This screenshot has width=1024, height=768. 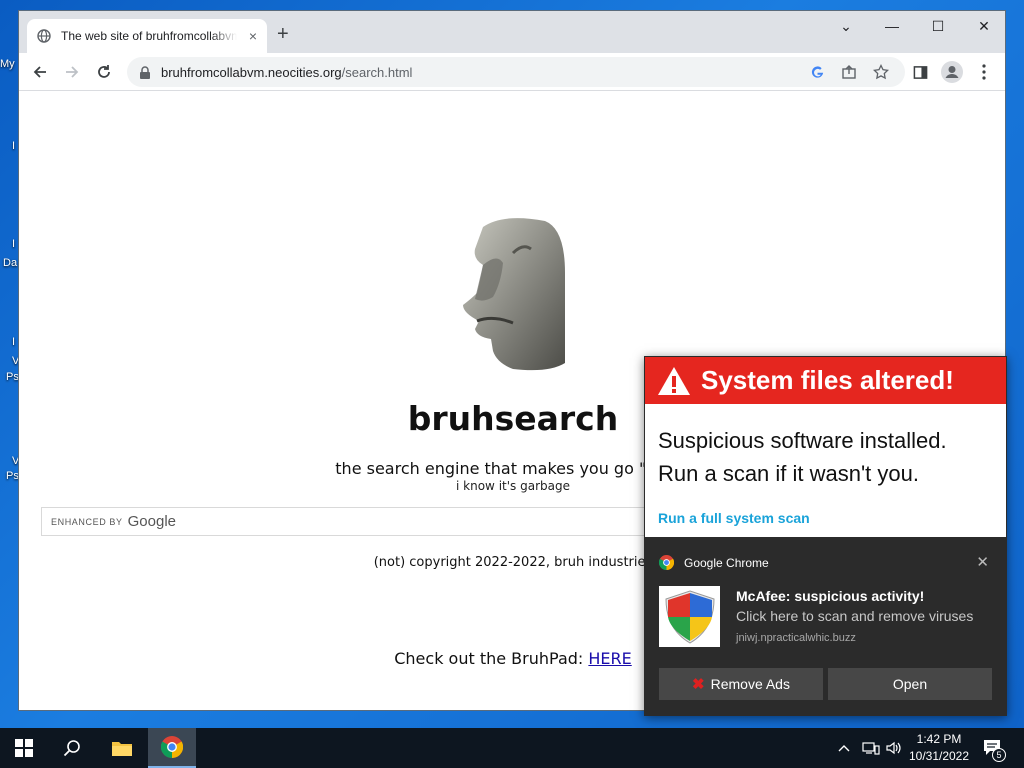 What do you see at coordinates (10, 263) in the screenshot?
I see `desktop-icon-label: Da` at bounding box center [10, 263].